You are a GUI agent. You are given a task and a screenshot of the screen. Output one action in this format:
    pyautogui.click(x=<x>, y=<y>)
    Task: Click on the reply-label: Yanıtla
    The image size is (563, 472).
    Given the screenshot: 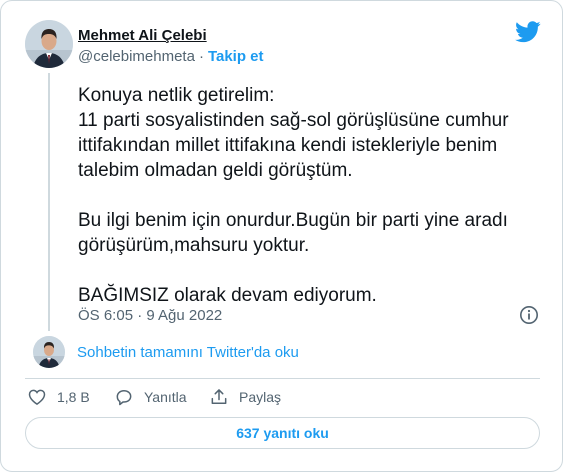 What is the action you would take?
    pyautogui.click(x=165, y=397)
    